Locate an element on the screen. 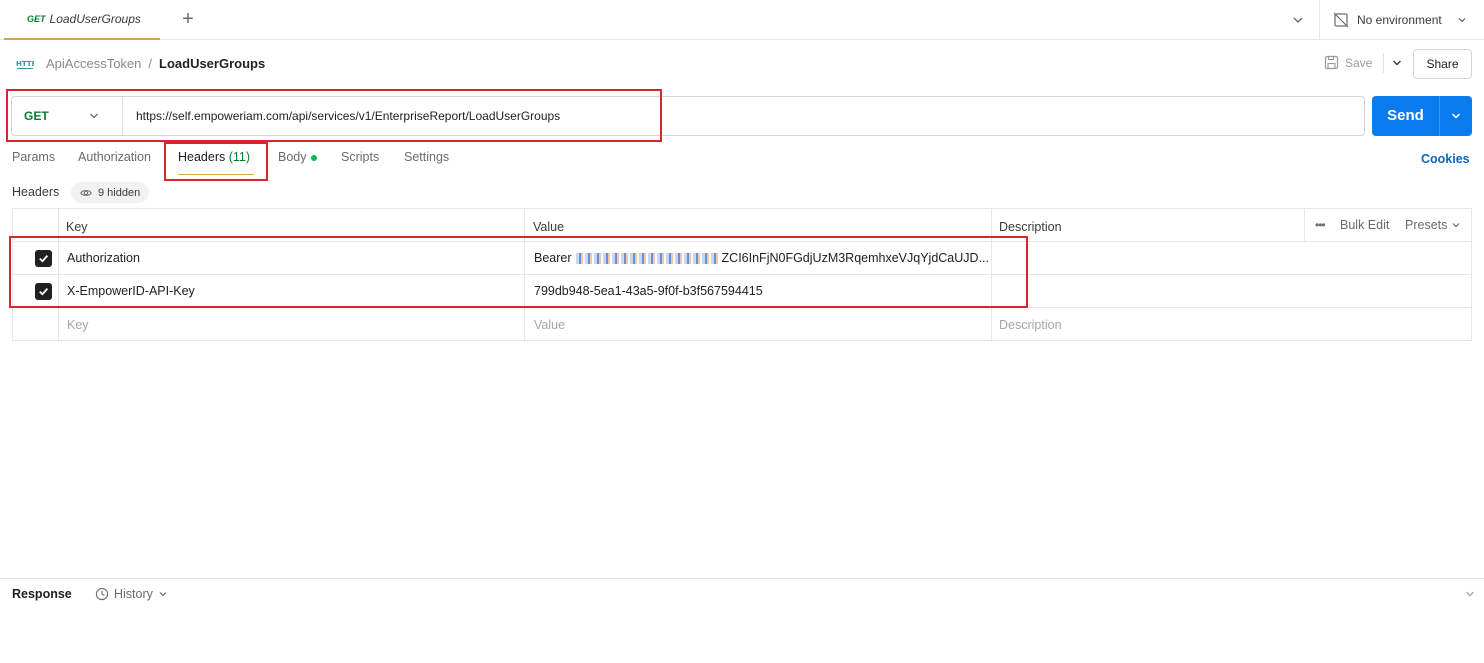 Image resolution: width=1484 pixels, height=663 pixels. tab-body: Body is located at coordinates (297, 157).